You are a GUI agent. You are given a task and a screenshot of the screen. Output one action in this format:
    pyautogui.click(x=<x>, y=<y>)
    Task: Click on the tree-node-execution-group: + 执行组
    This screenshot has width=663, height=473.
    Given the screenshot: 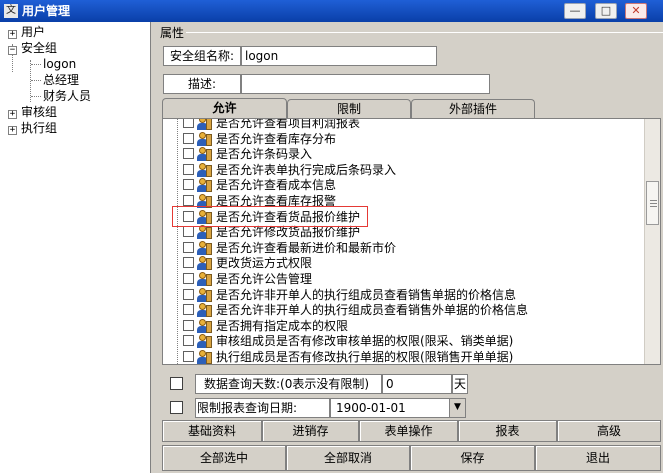 What is the action you would take?
    pyautogui.click(x=32, y=128)
    